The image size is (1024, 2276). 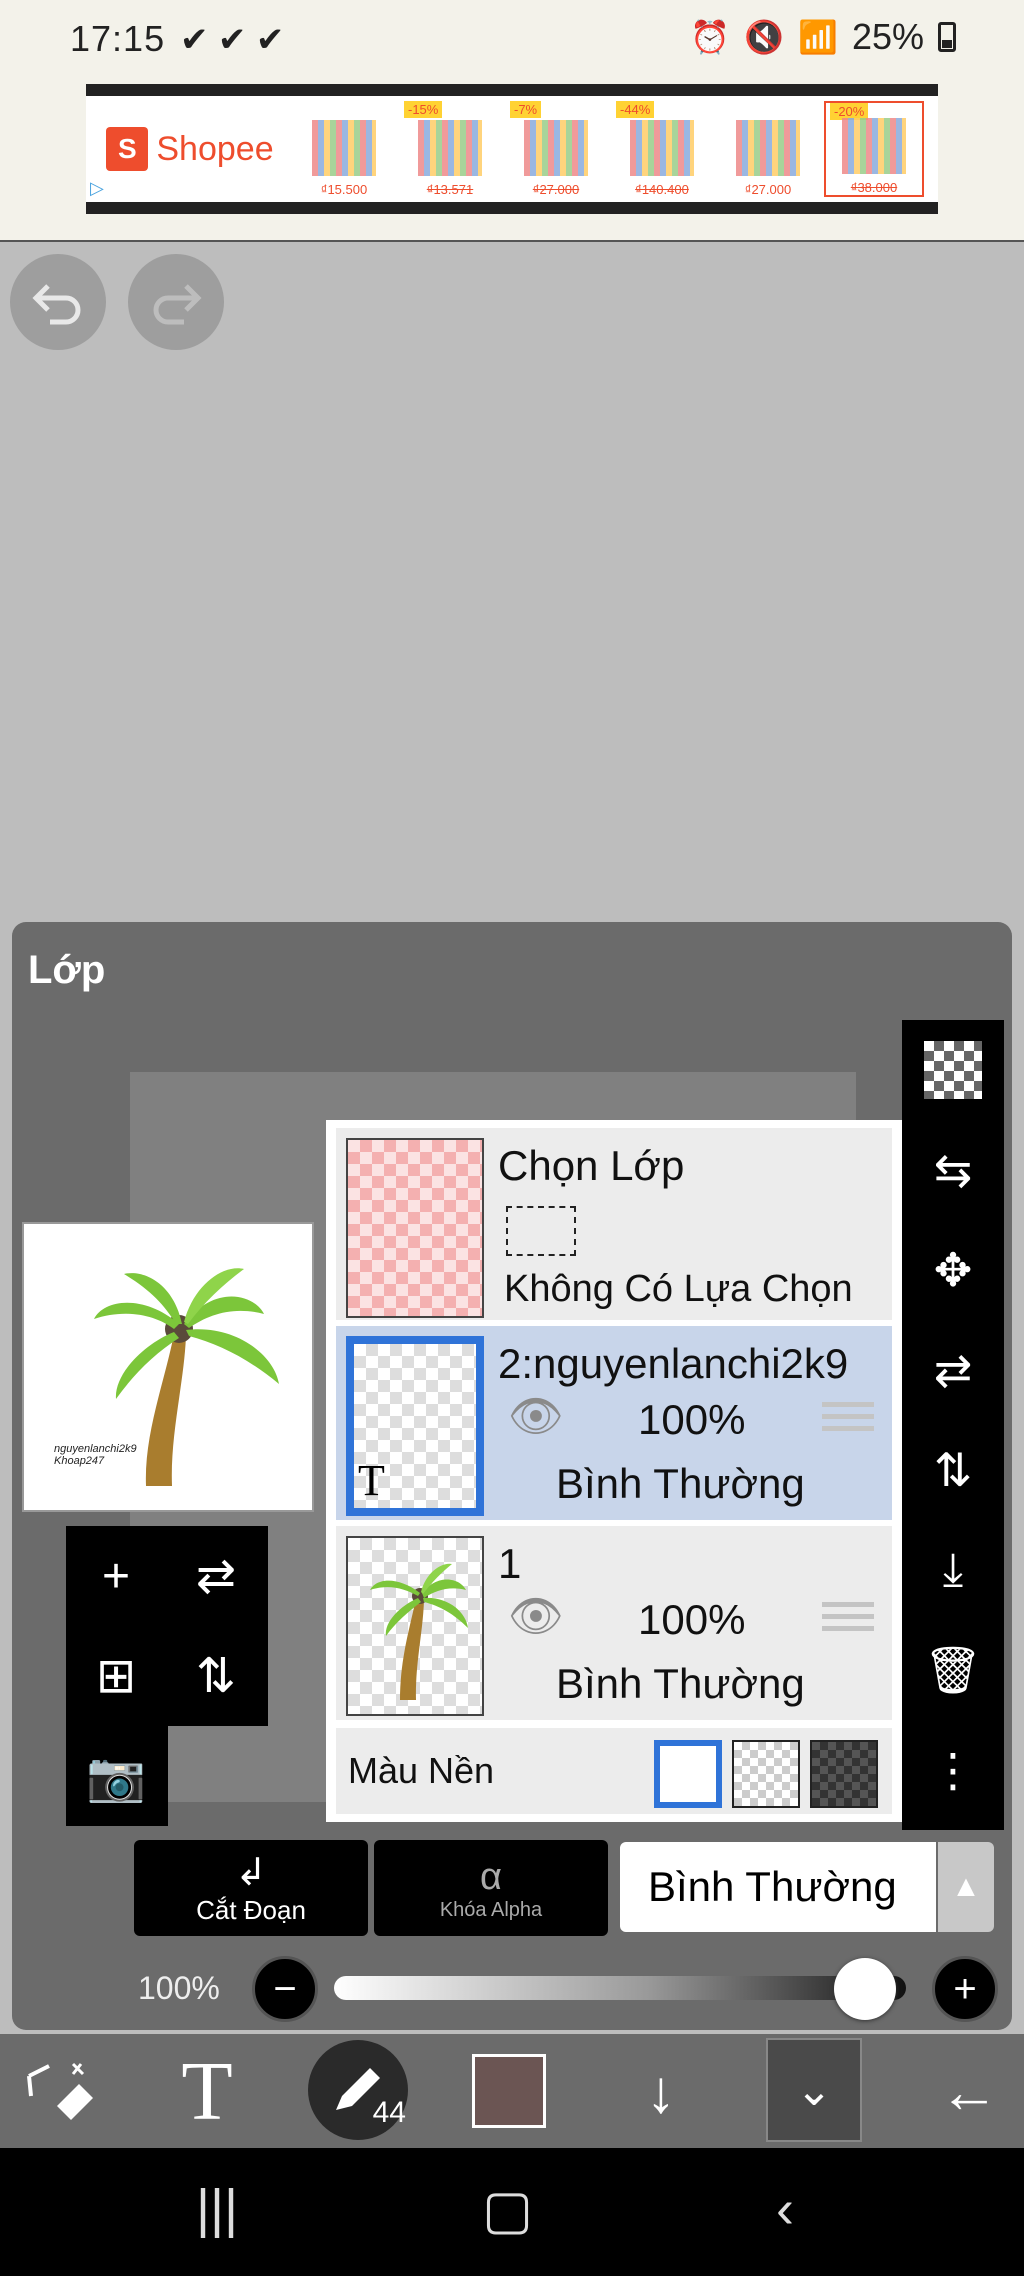 What do you see at coordinates (358, 2090) in the screenshot?
I see `brush-tool-button: 44` at bounding box center [358, 2090].